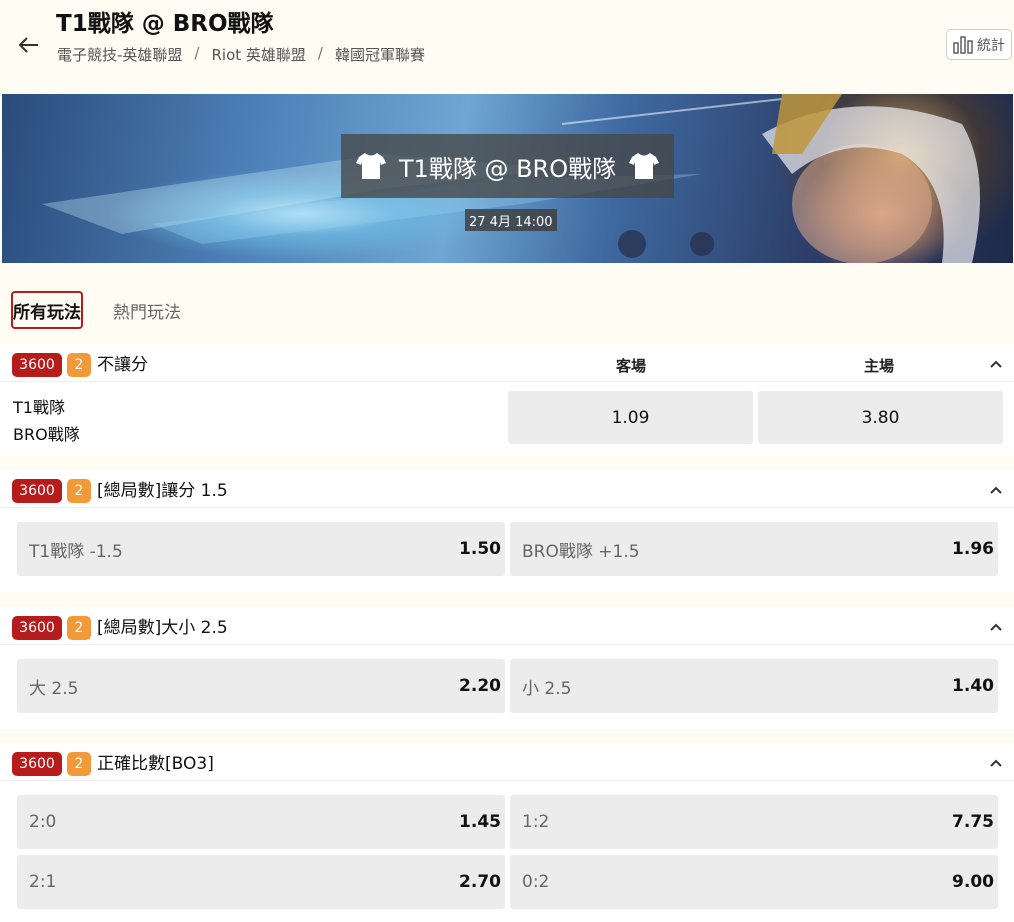 The height and width of the screenshot is (922, 1014). I want to click on column-away: 客場, so click(630, 366).